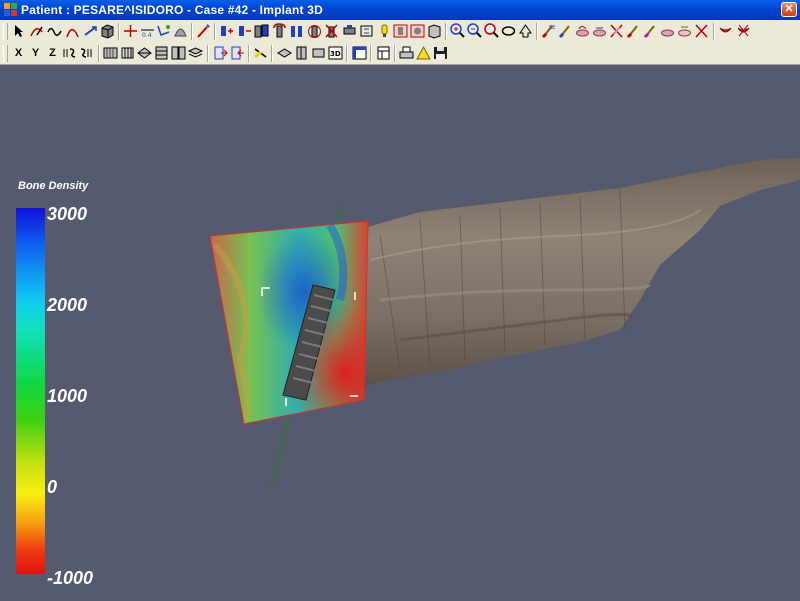 The image size is (800, 601). I want to click on legend-tick-0: 0, so click(52, 487).